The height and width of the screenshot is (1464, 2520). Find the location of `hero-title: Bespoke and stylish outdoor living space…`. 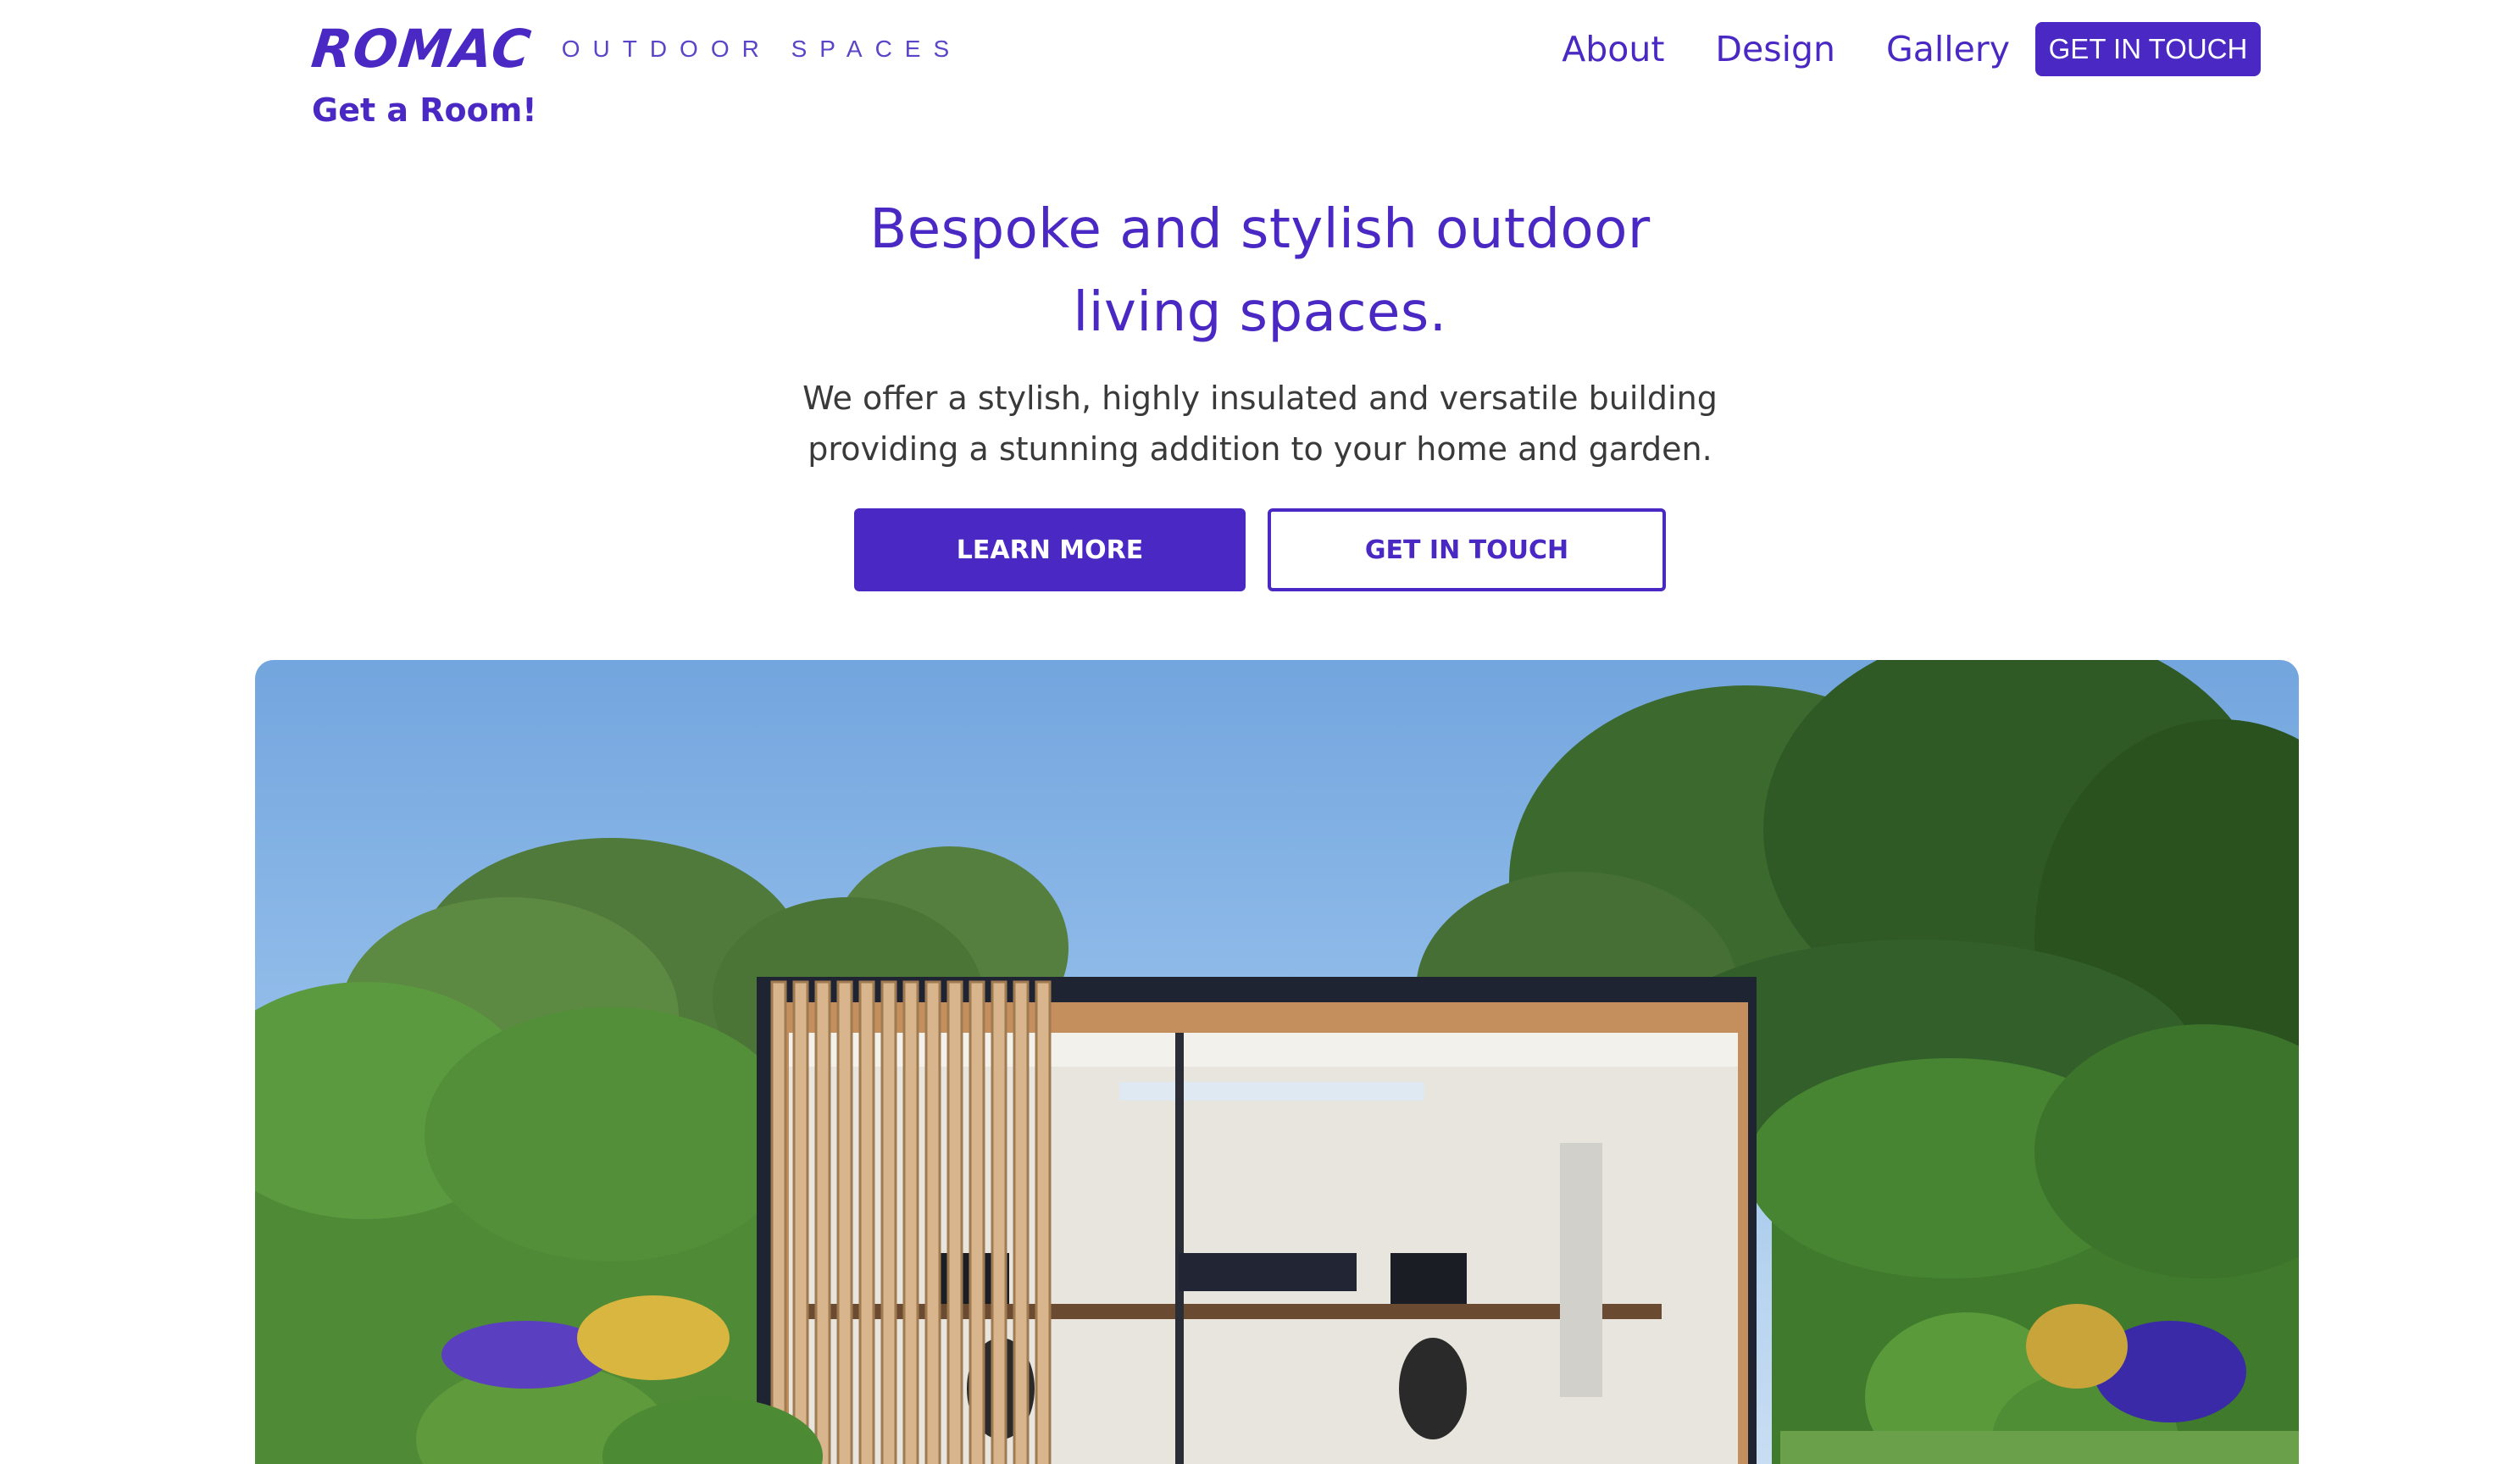

hero-title: Bespoke and stylish outdoor living space… is located at coordinates (1260, 271).